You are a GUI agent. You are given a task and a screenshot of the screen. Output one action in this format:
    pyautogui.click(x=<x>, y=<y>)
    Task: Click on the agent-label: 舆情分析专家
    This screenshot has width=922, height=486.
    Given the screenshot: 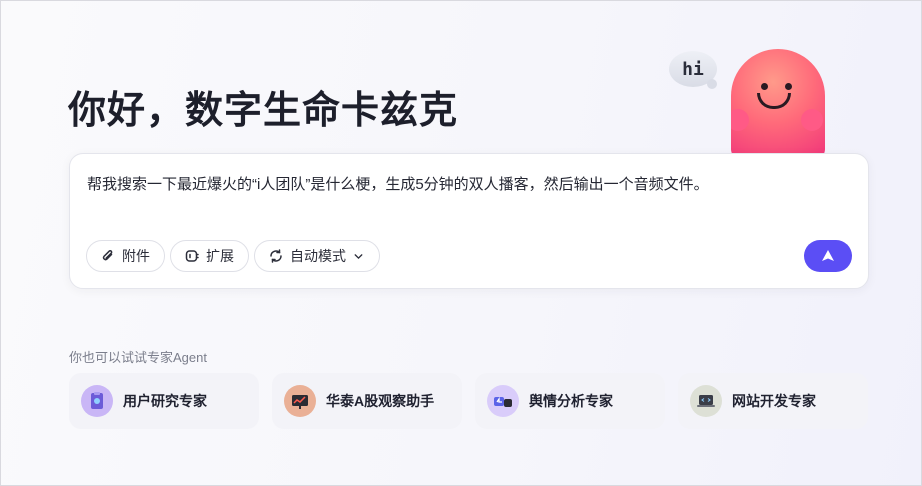 What is the action you would take?
    pyautogui.click(x=571, y=401)
    